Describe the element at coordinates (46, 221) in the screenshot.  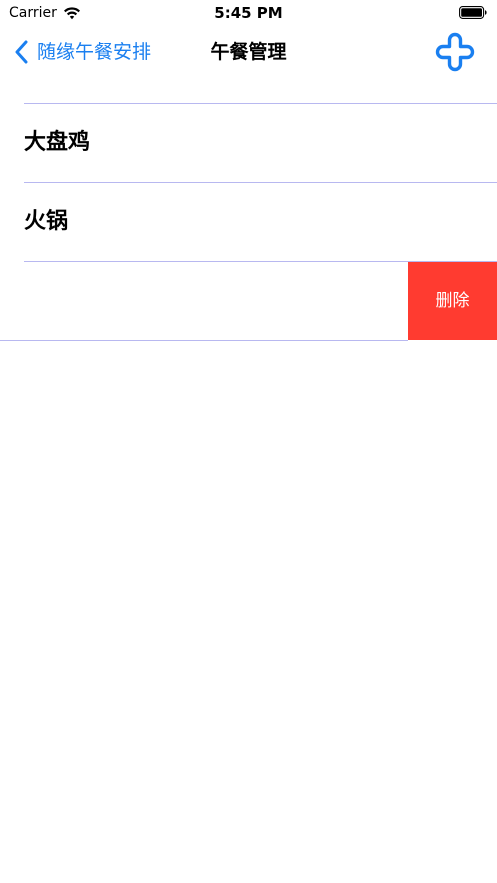
I see `list-item-label: 火锅` at that location.